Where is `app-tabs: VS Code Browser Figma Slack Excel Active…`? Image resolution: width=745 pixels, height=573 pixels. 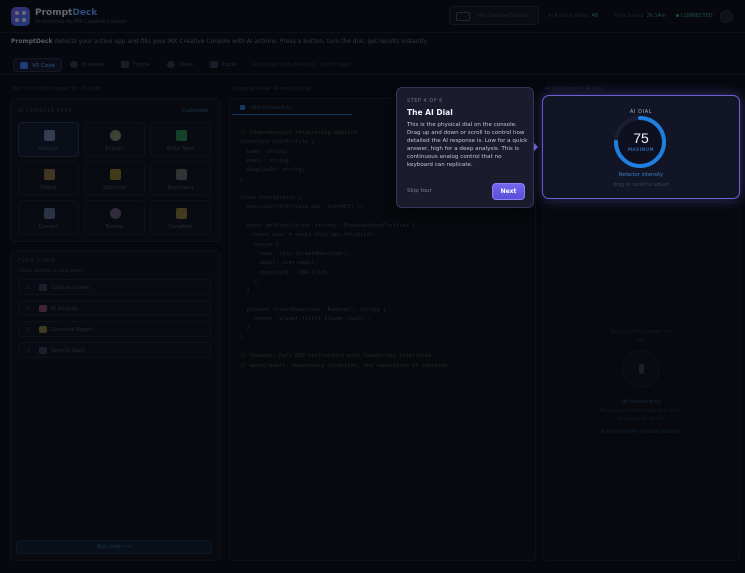 app-tabs: VS Code Browser Figma Slack Excel Active… is located at coordinates (372, 65).